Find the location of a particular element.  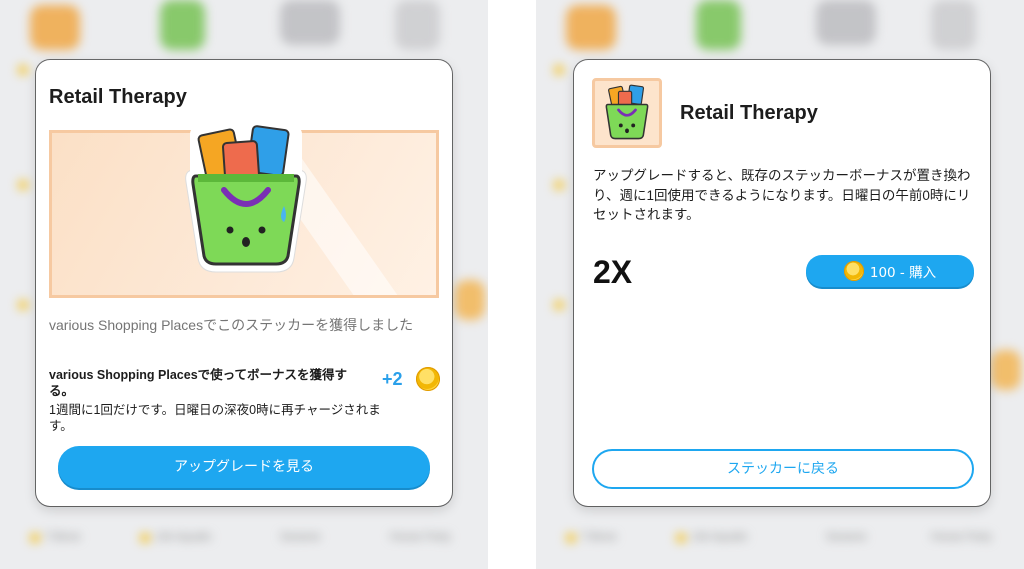

earned-location-text: various Shopping Placesでこのステッカーを獲得しました is located at coordinates (231, 325).